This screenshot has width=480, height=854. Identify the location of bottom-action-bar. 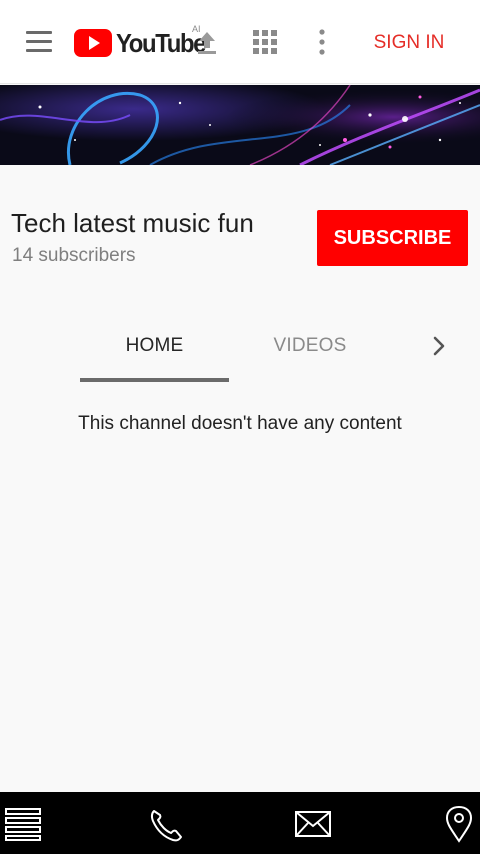
(240, 823).